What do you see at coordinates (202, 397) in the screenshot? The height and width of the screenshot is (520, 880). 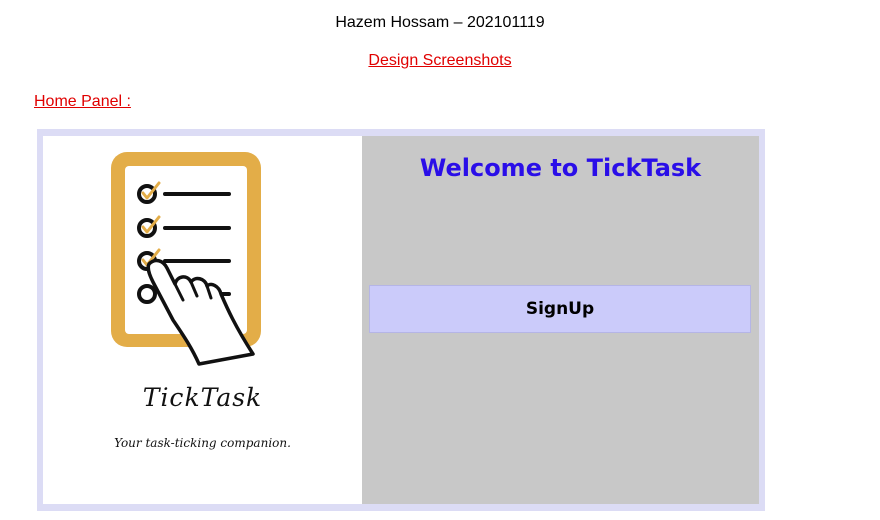 I see `brand-name: TickTask` at bounding box center [202, 397].